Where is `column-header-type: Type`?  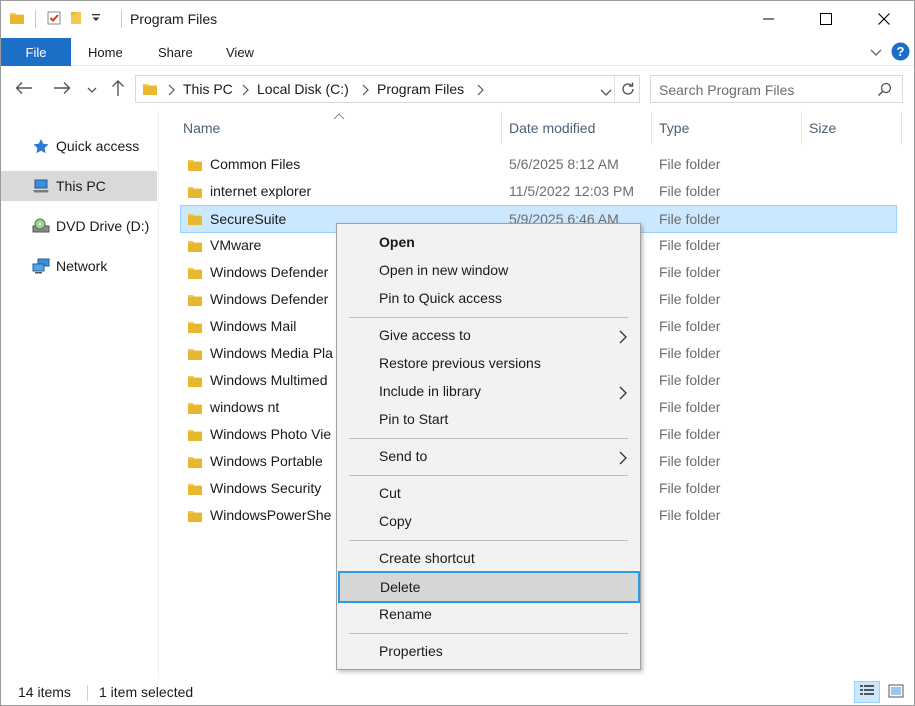
column-header-type: Type is located at coordinates (726, 128).